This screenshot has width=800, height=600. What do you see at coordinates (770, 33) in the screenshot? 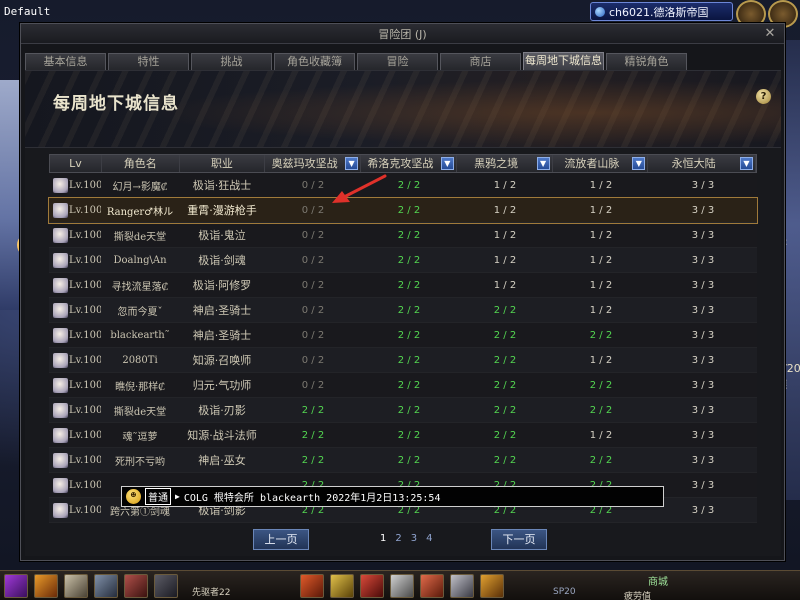
I see `close-icon: ✕` at bounding box center [770, 33].